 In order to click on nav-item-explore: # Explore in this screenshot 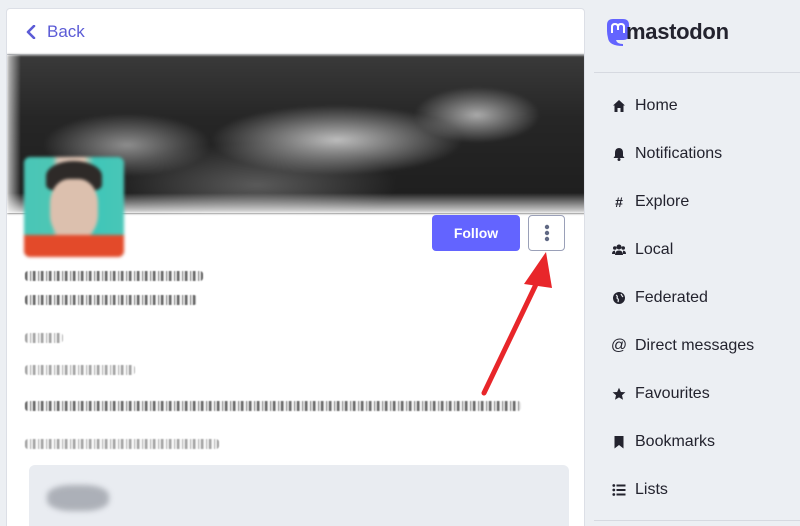, I will do `click(697, 202)`.